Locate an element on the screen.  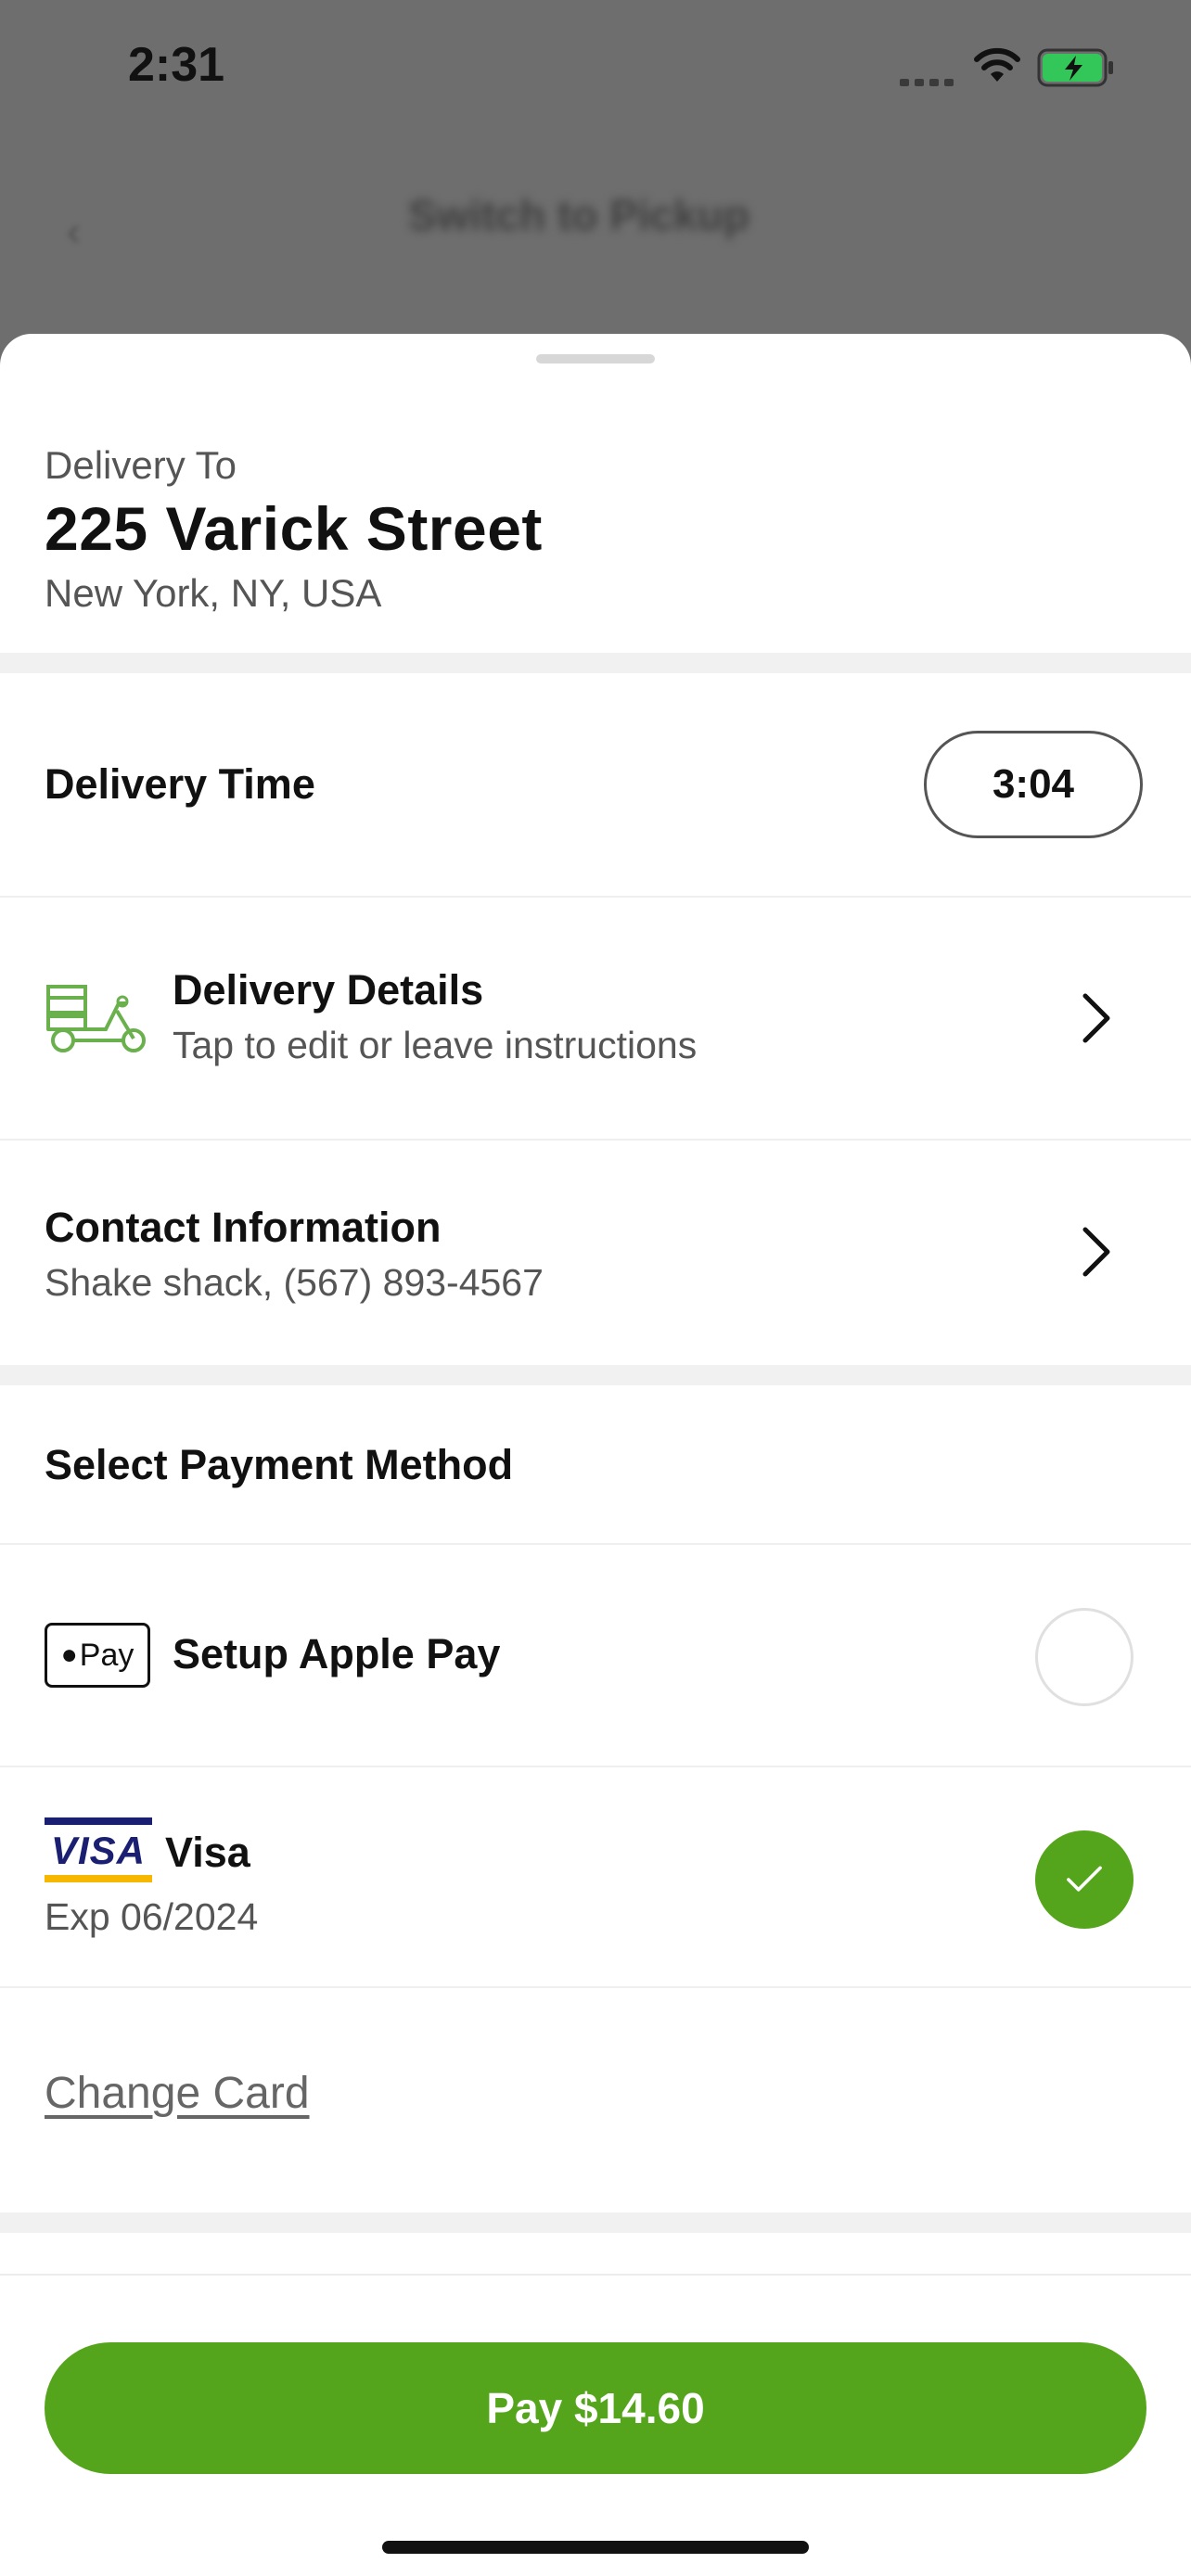
apple-pay-badge-text: Pay is located at coordinates (106, 1655).